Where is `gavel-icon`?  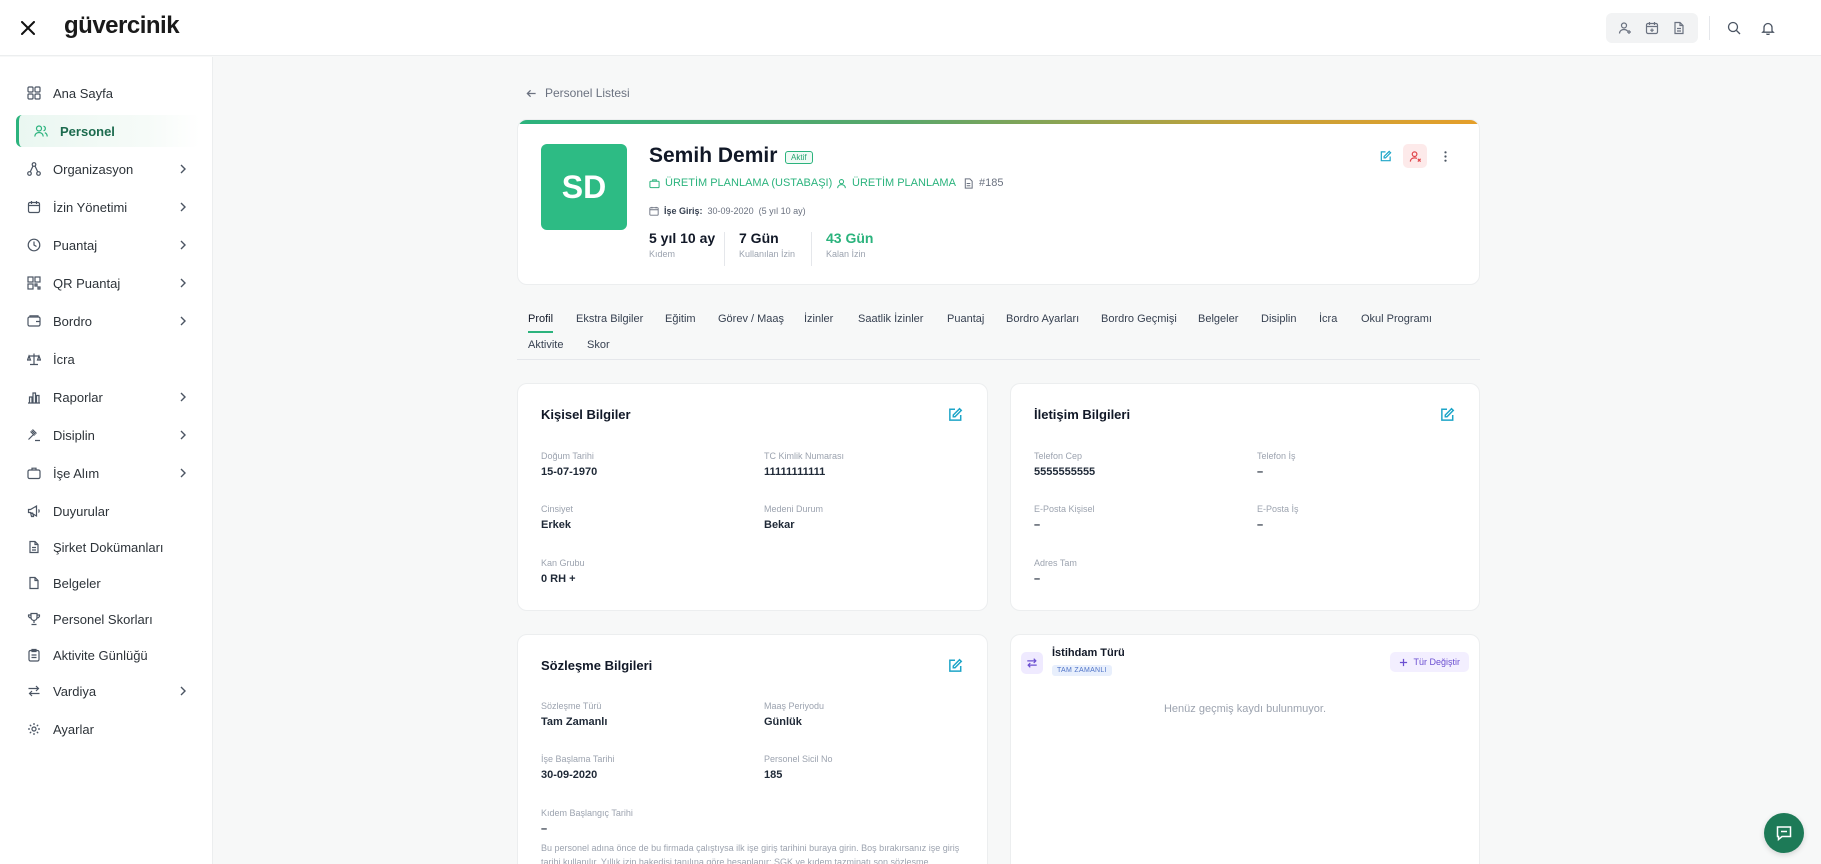 gavel-icon is located at coordinates (34, 435).